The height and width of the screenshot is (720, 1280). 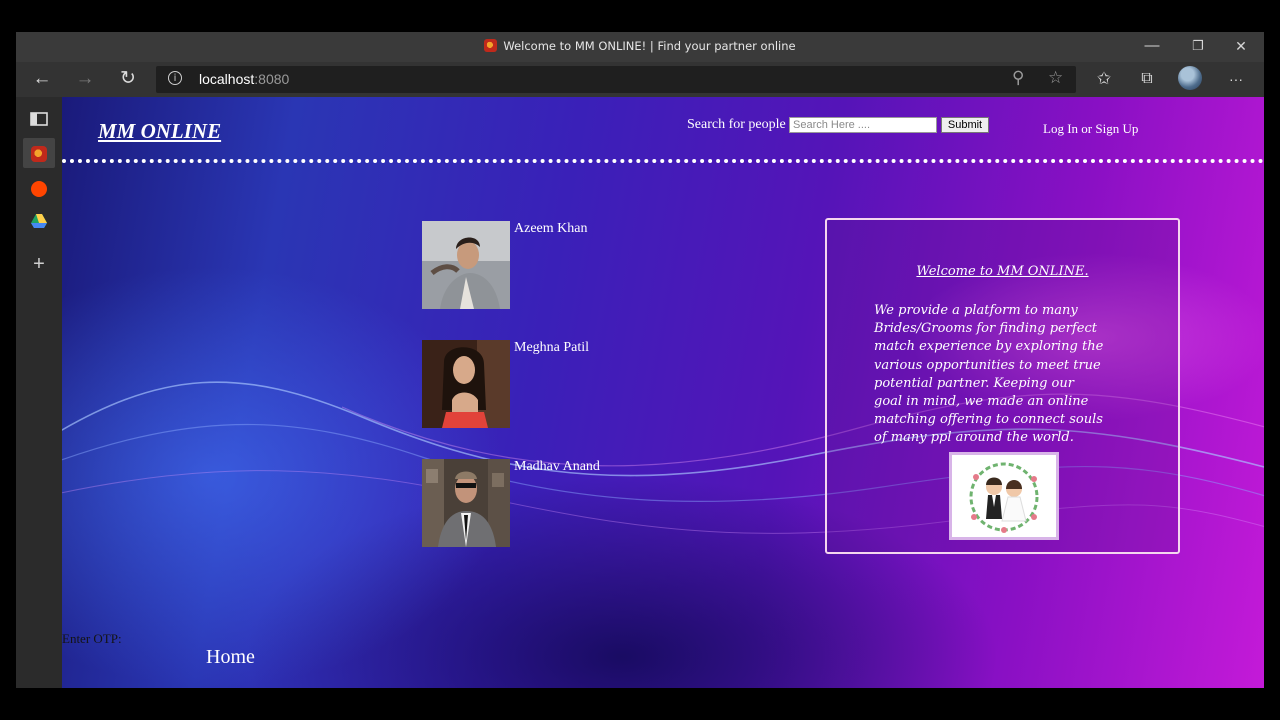 I want to click on zoom-icon: ⚲, so click(x=1018, y=78).